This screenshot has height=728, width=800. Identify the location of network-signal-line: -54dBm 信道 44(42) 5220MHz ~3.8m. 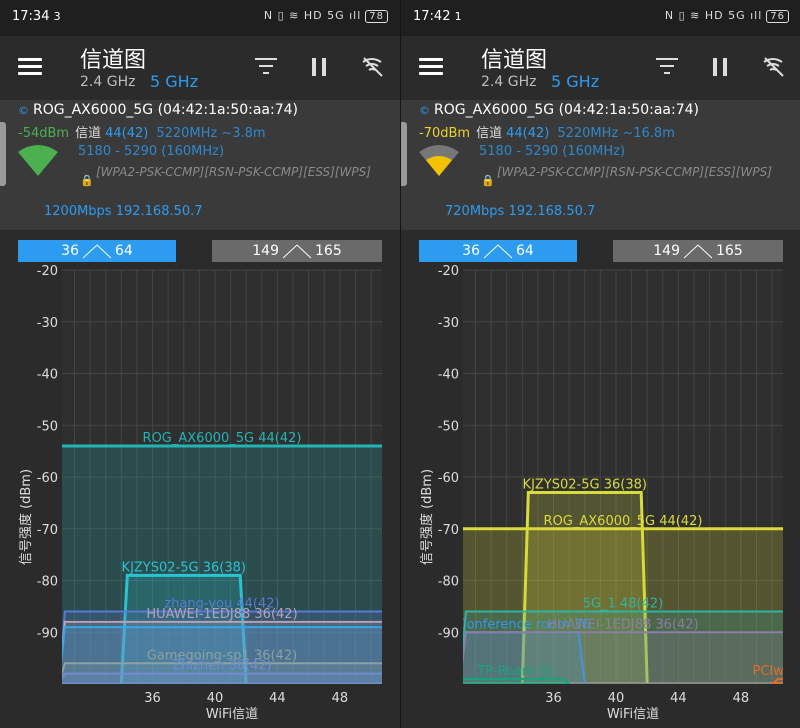
(142, 131).